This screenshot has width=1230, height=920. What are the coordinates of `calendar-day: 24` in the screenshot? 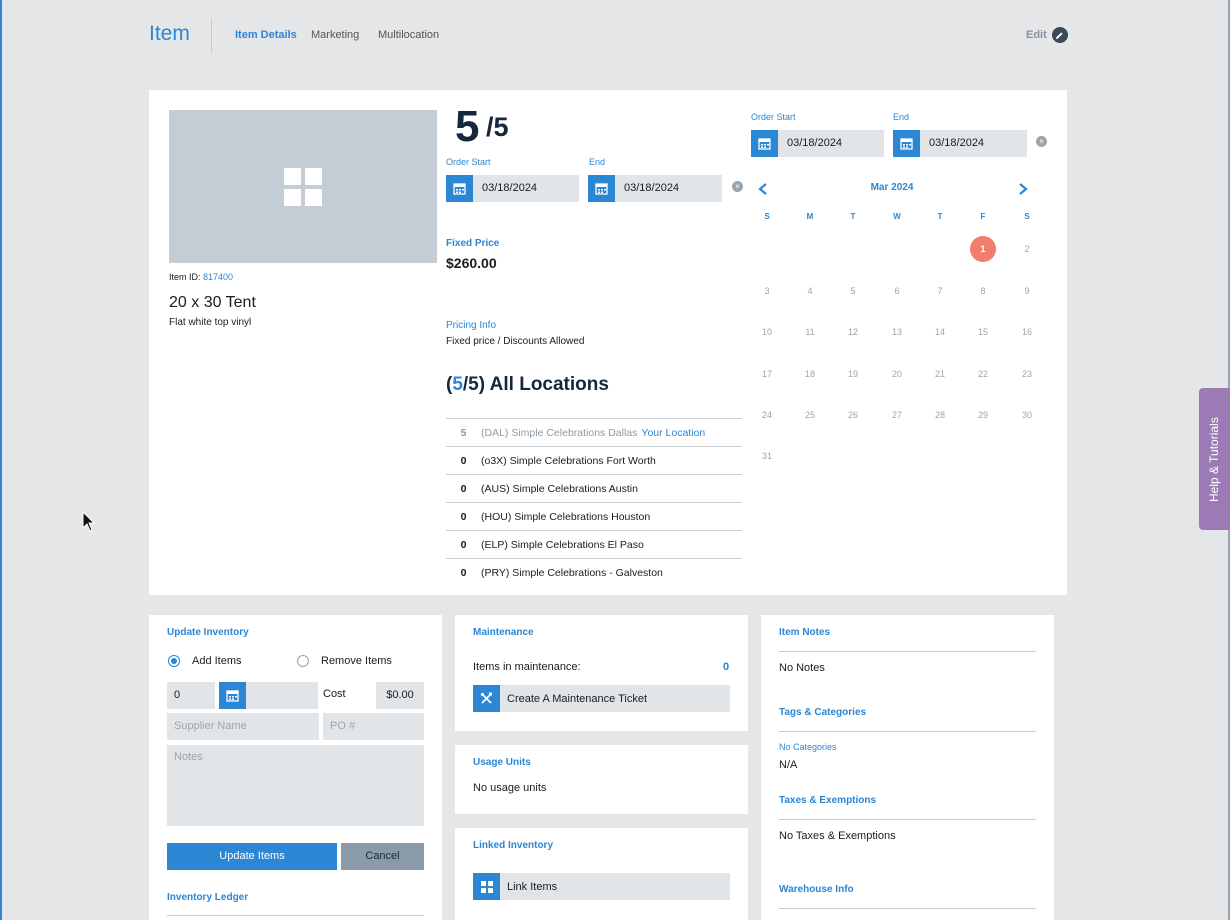 It's located at (767, 415).